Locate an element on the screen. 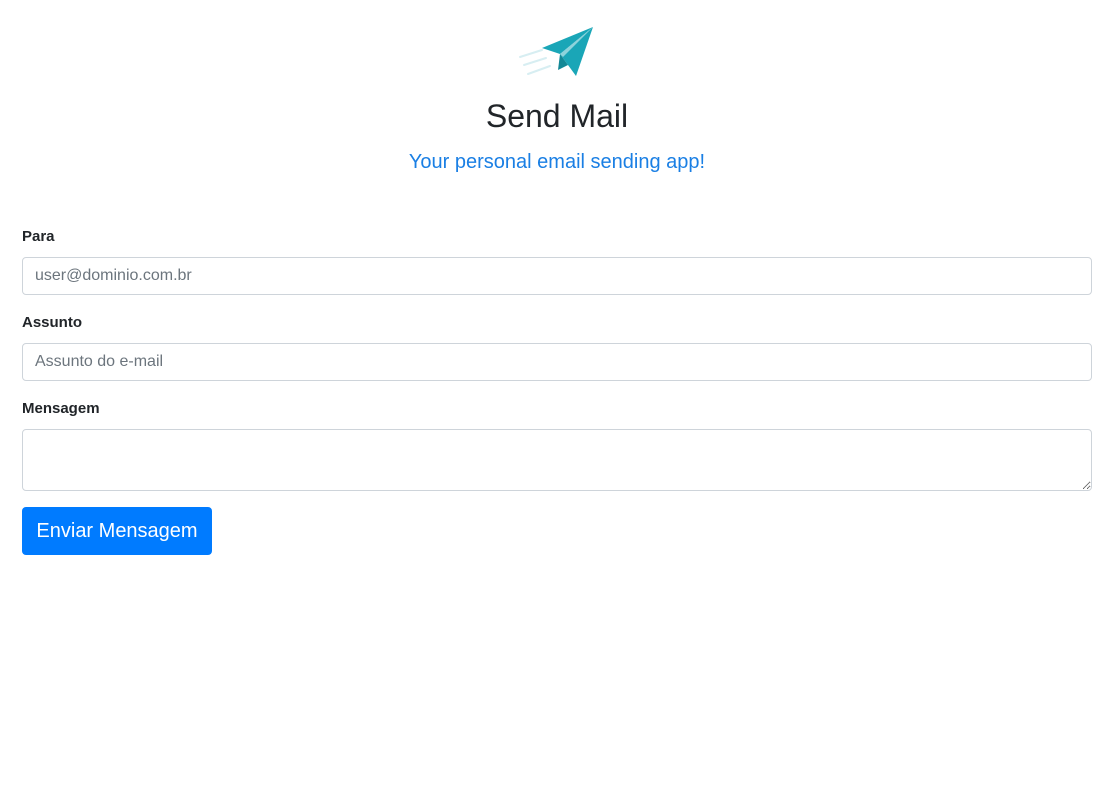  message-label: Mensagem is located at coordinates (61, 408).